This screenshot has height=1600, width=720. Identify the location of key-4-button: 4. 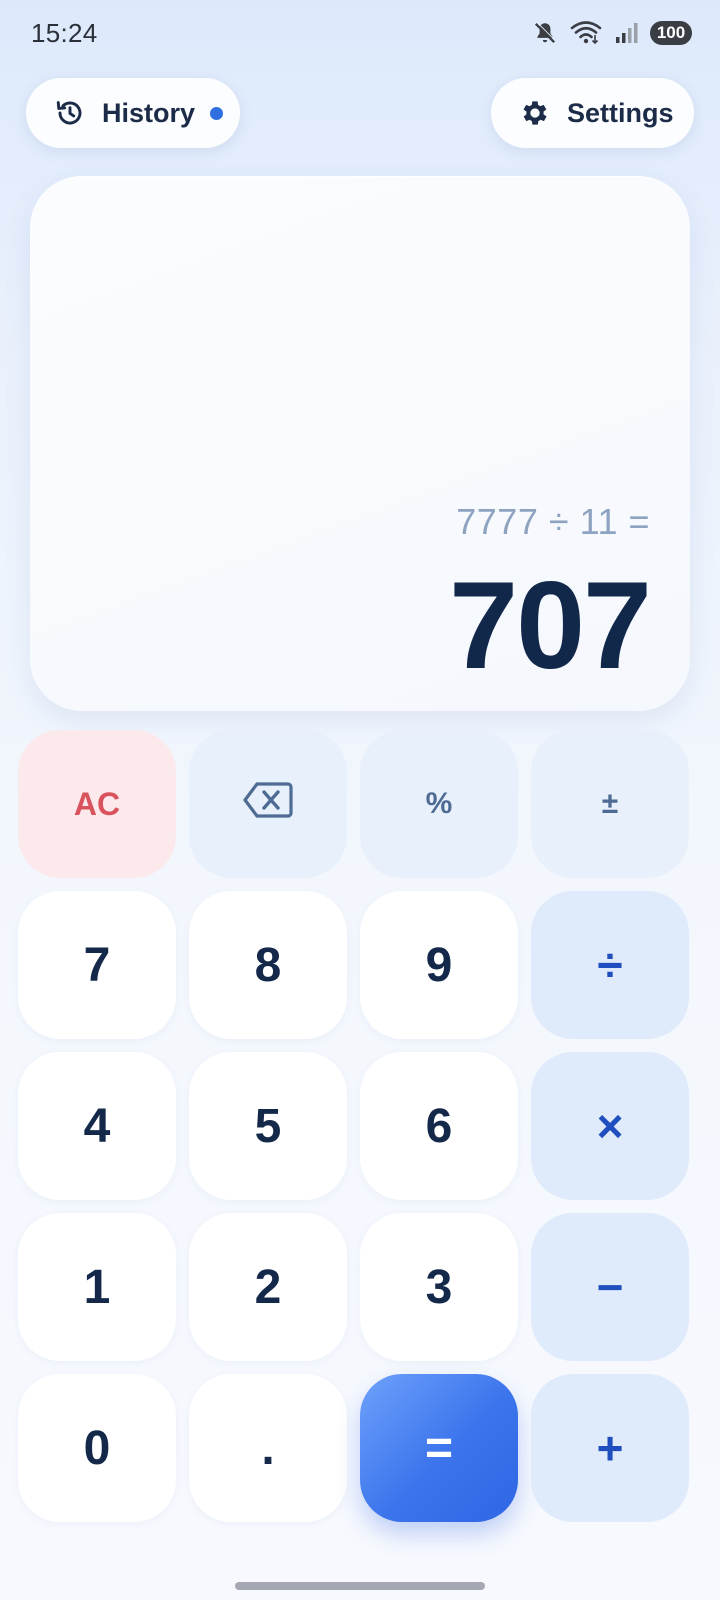
(97, 1126).